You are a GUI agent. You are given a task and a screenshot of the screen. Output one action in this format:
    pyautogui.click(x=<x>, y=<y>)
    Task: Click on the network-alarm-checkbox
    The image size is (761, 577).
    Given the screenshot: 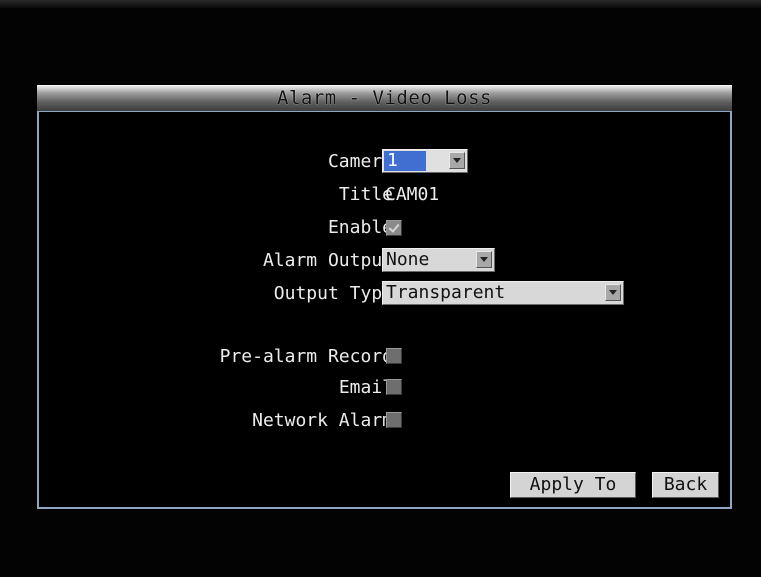 What is the action you would take?
    pyautogui.click(x=394, y=420)
    